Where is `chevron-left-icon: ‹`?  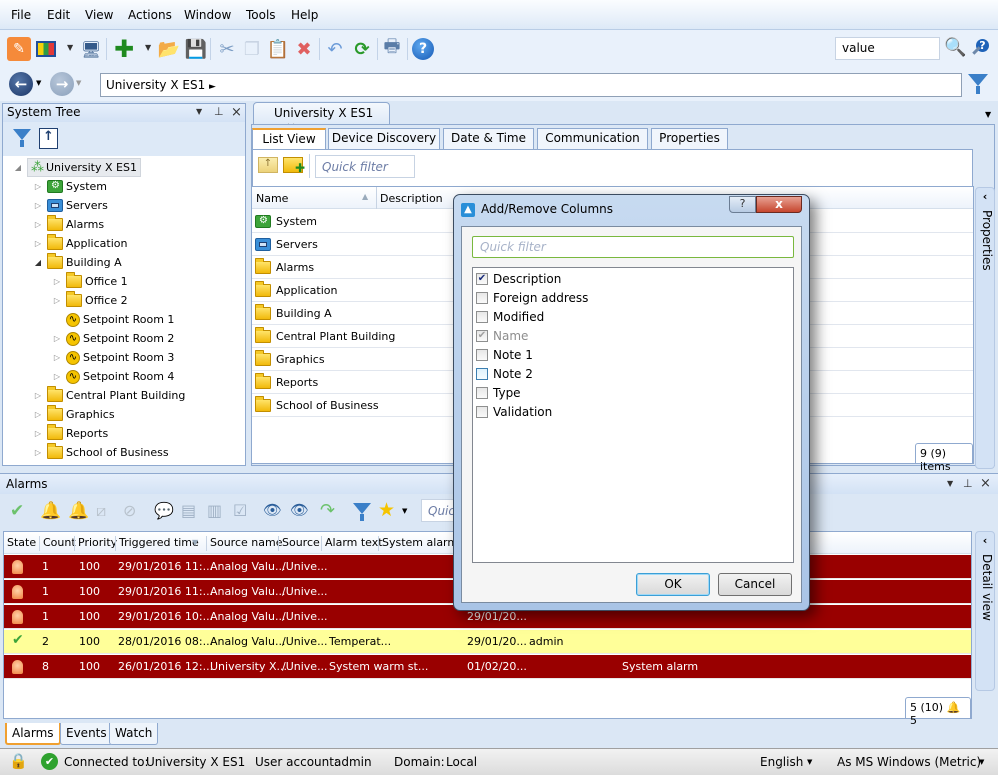
chevron-left-icon: ‹ is located at coordinates (985, 540).